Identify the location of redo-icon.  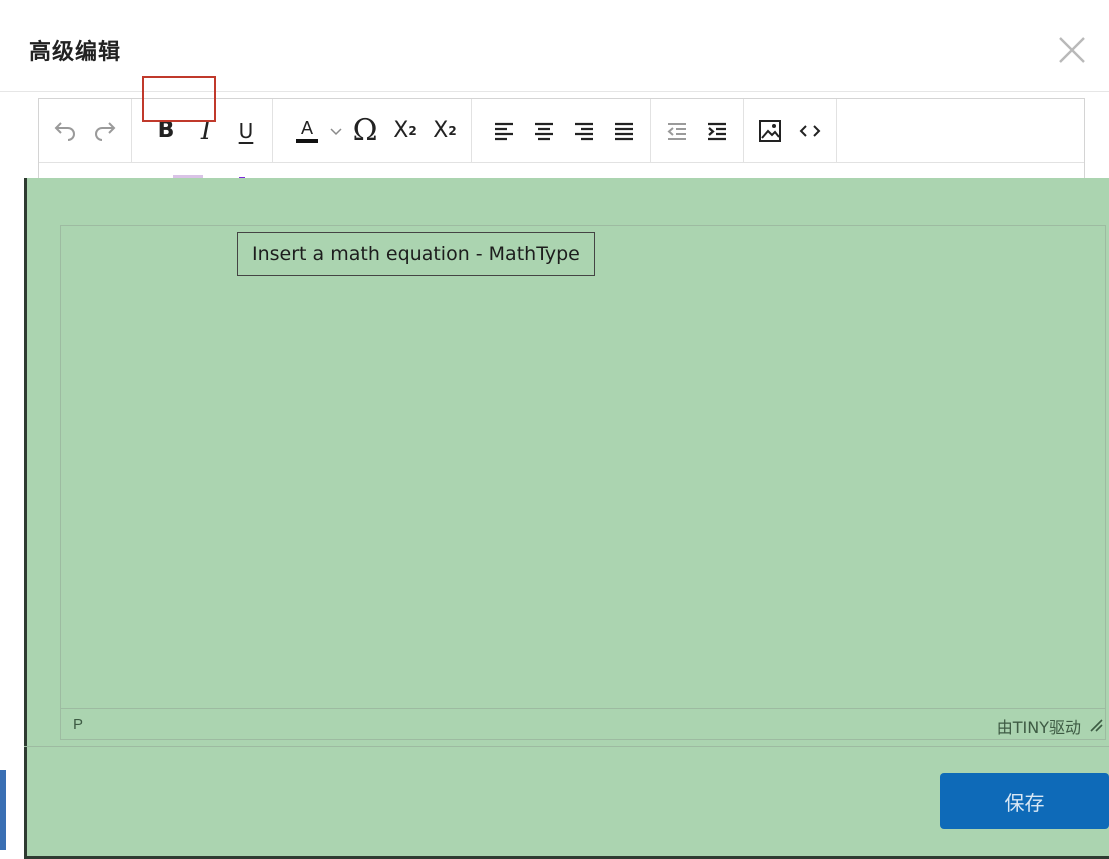
(105, 131).